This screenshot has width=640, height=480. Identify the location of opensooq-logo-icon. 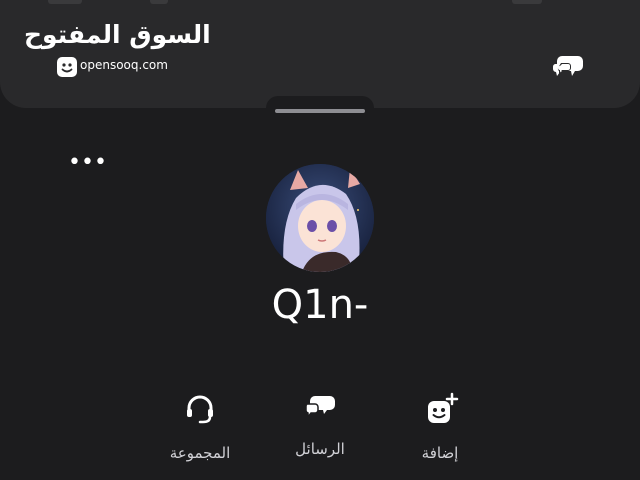
(67, 69).